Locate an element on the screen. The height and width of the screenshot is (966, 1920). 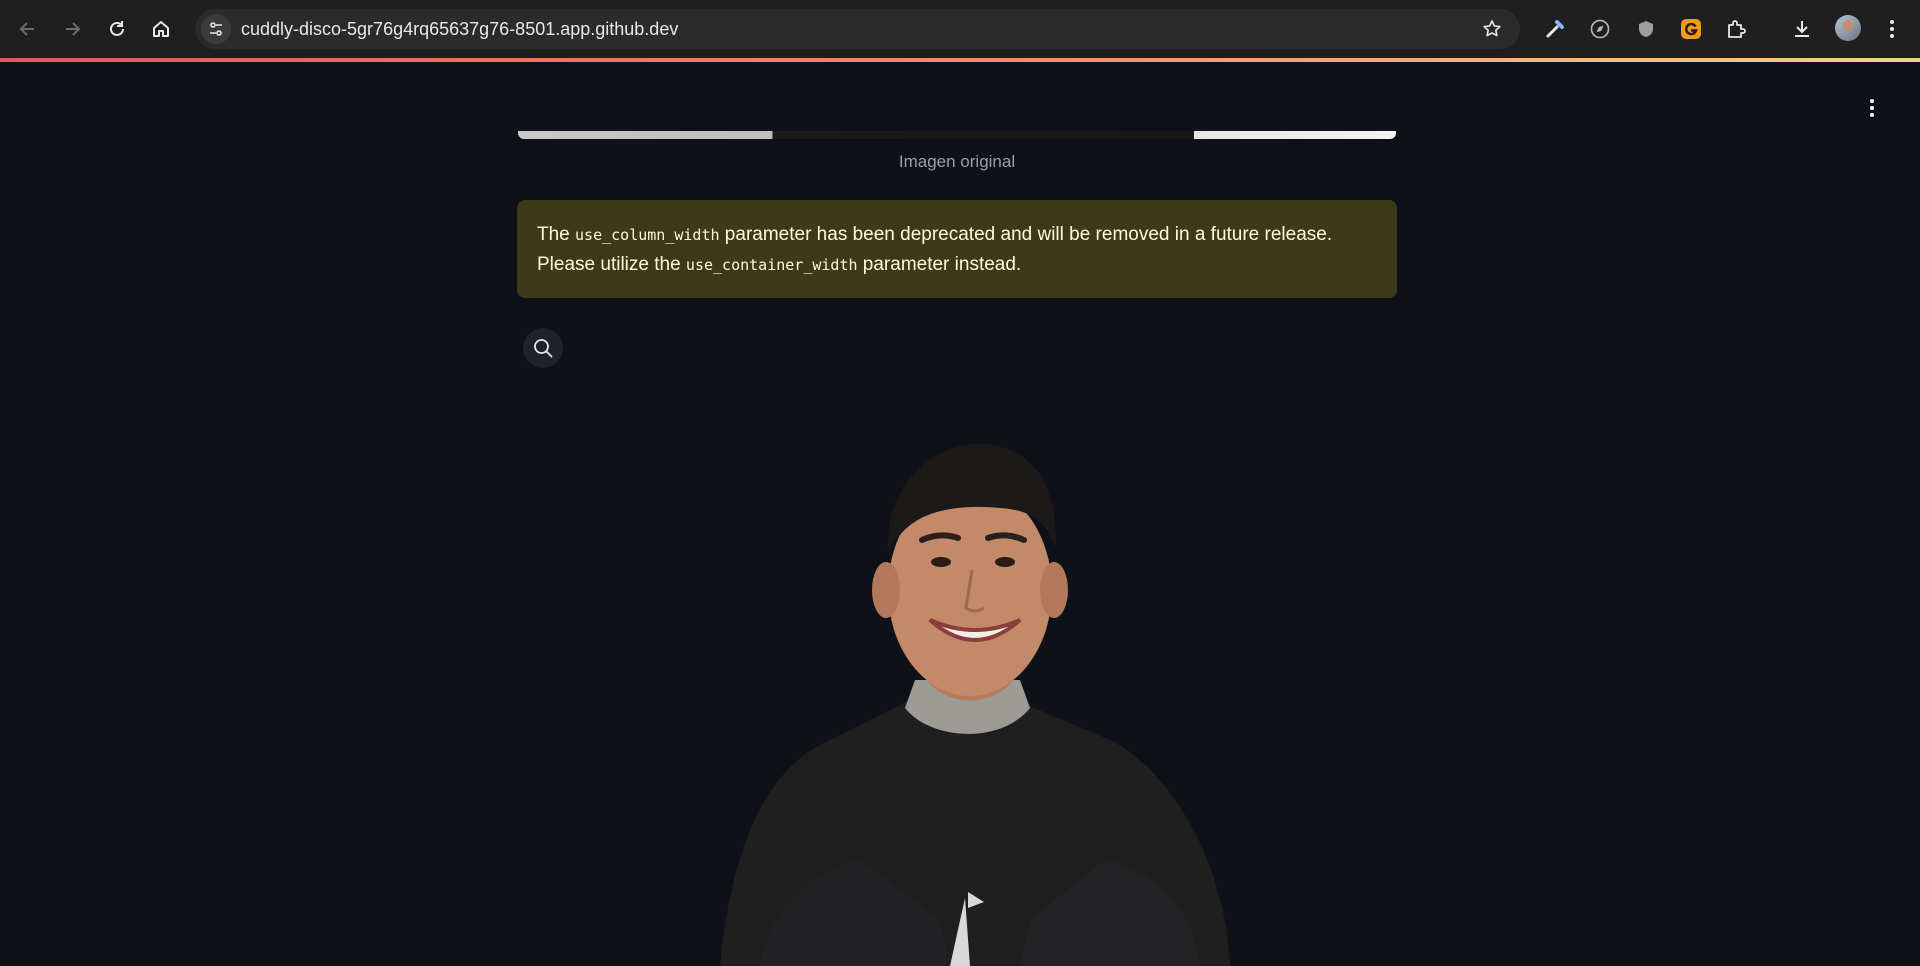
bookmark-star-button is located at coordinates (1492, 29).